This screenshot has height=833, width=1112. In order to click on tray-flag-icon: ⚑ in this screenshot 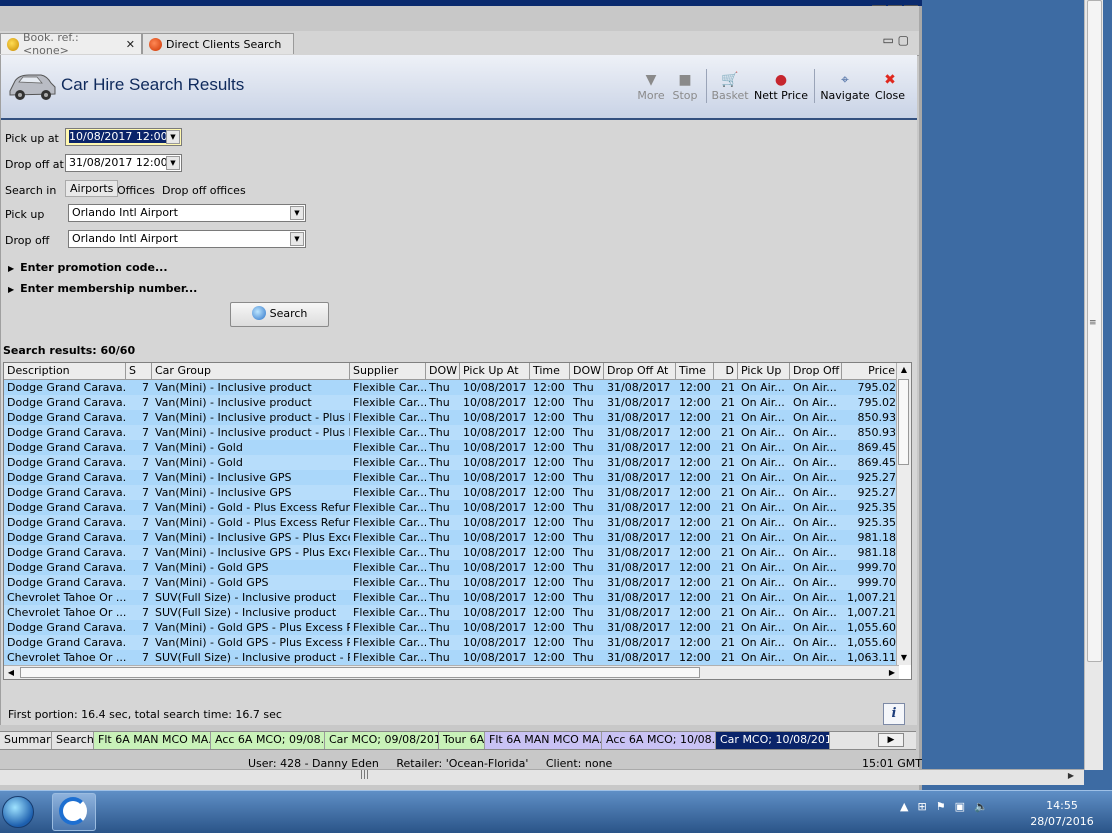, I will do `click(941, 806)`.